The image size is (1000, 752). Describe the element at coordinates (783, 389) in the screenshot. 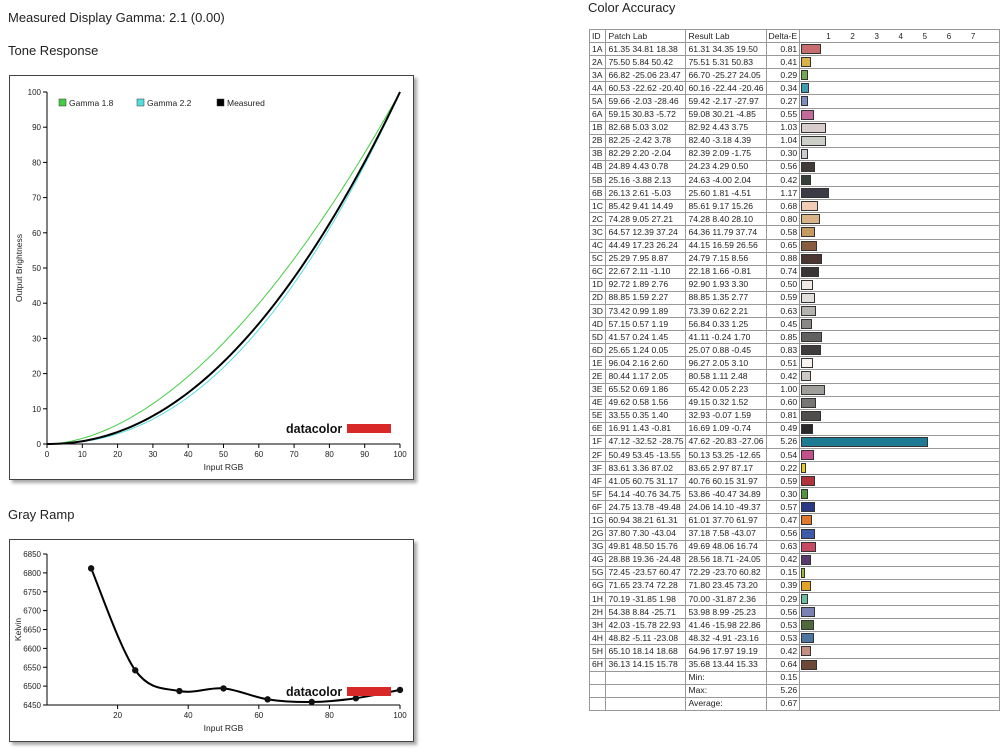

I see `delta-e: 1.00` at that location.